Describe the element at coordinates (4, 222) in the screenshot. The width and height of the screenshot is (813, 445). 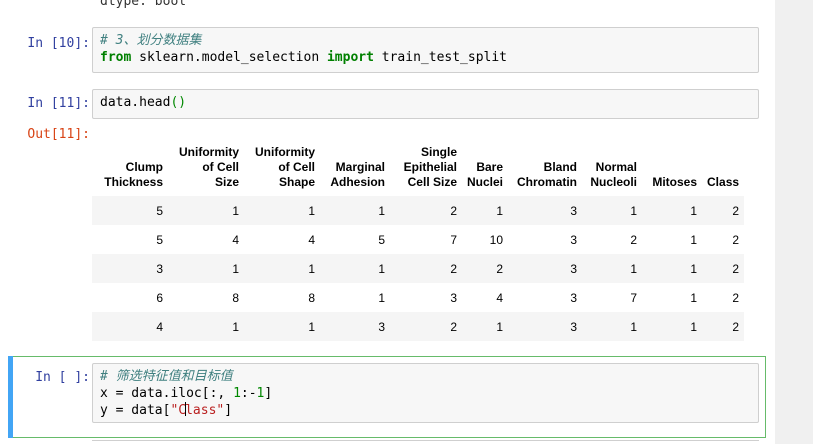
I see `left-border` at that location.